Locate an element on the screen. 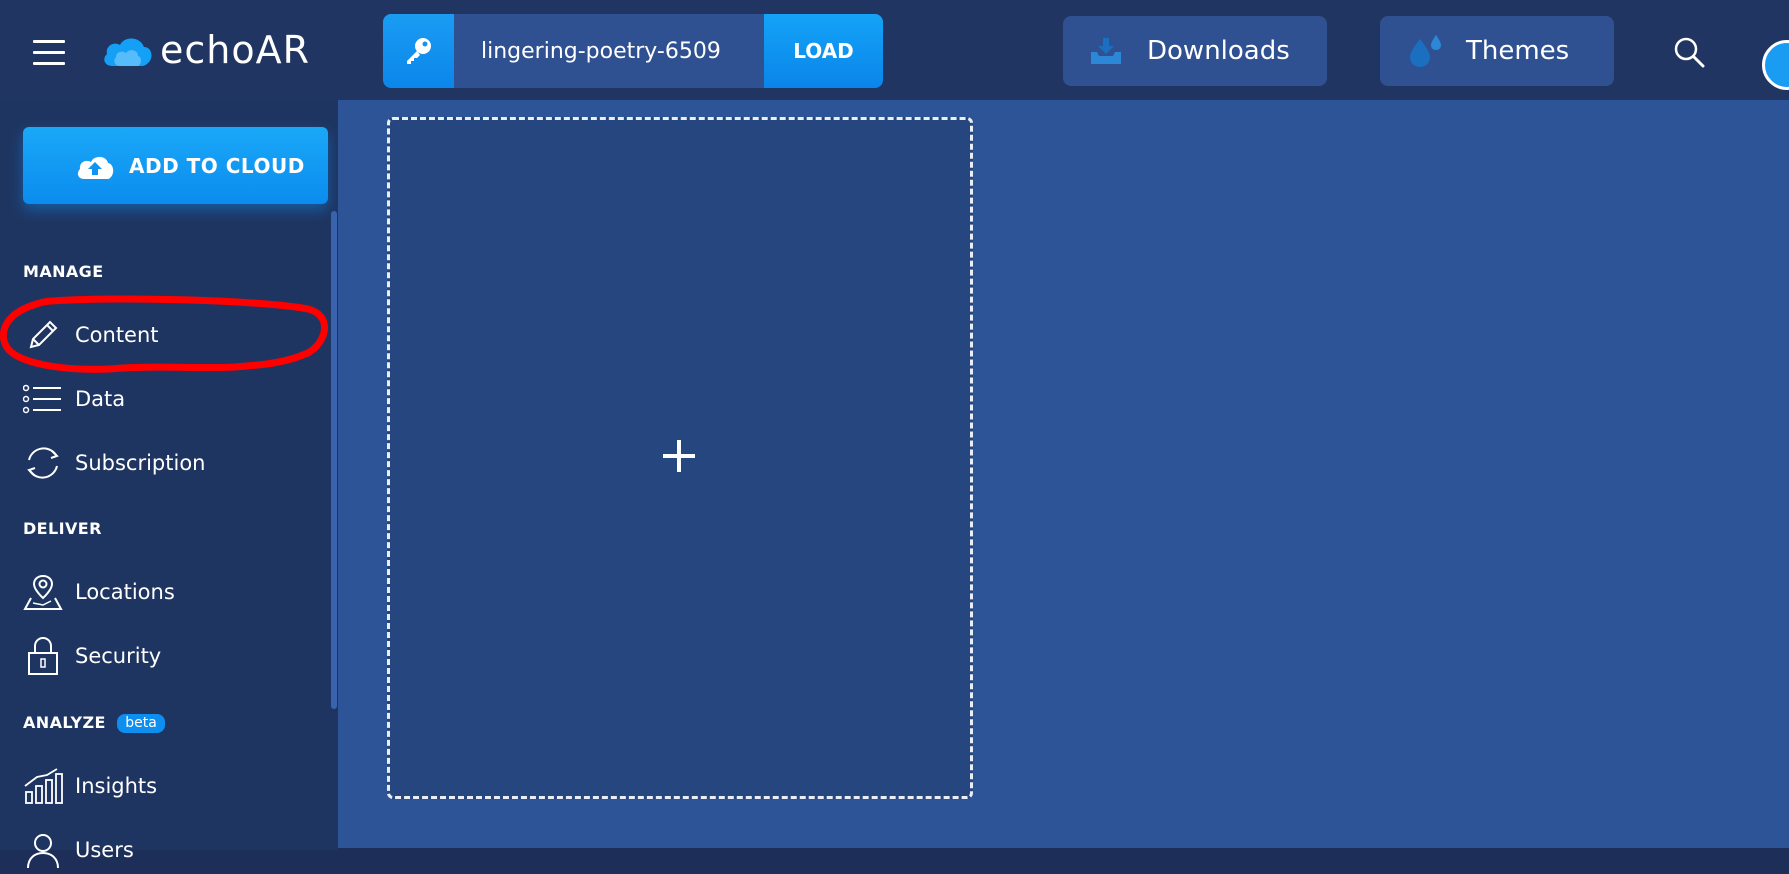 The height and width of the screenshot is (874, 1789). load-button: LOAD is located at coordinates (823, 51).